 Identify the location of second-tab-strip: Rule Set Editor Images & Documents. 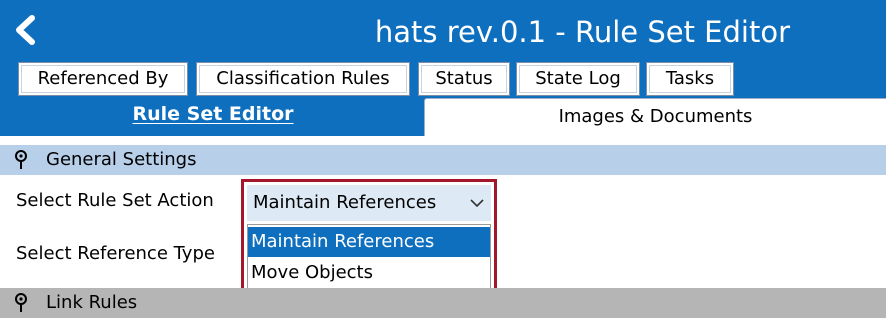
(443, 117).